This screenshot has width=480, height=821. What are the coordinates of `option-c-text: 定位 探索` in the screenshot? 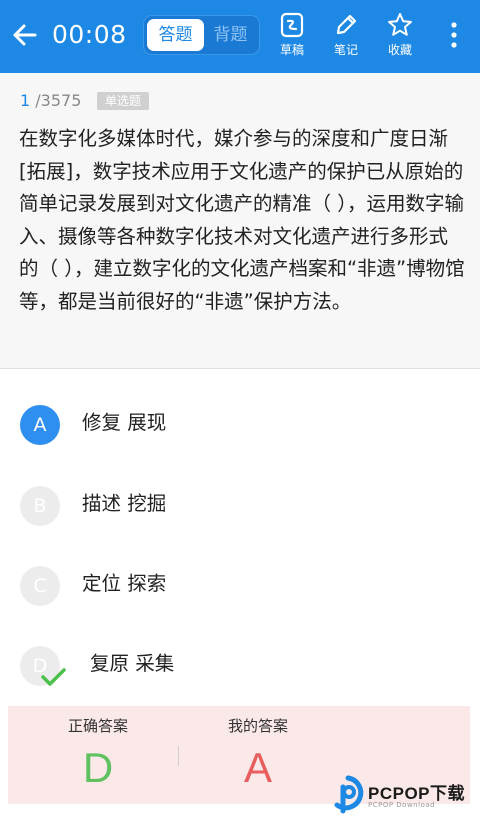 It's located at (124, 583).